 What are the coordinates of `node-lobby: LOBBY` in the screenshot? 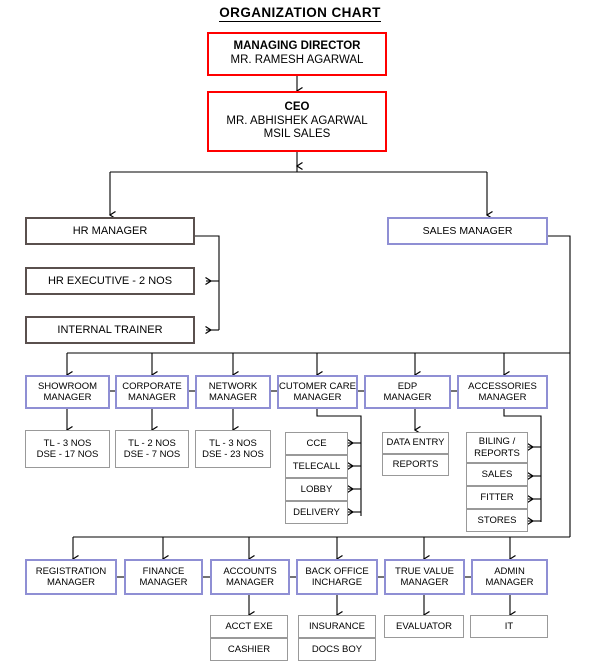 It's located at (316, 489).